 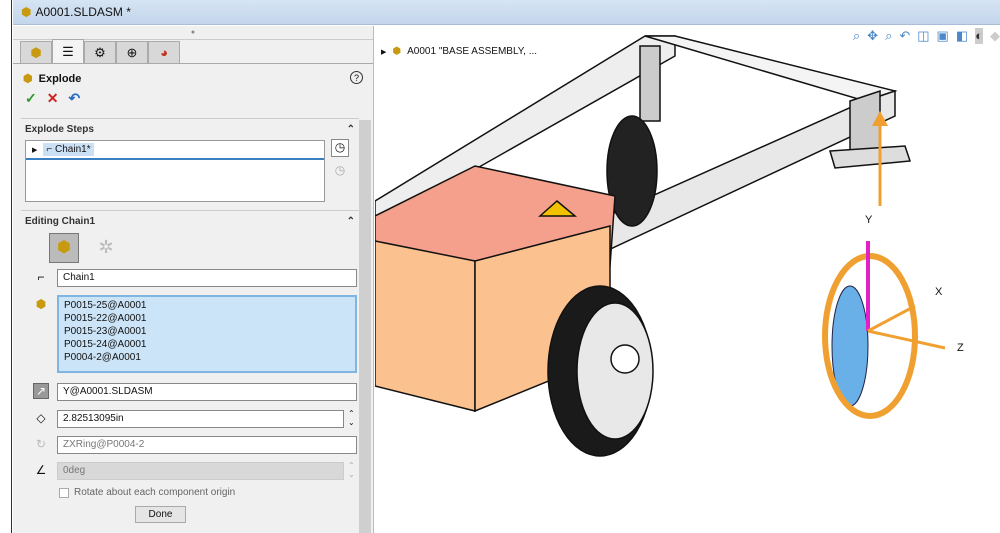 What do you see at coordinates (771, 68) in the screenshot?
I see `frame-rail-top` at bounding box center [771, 68].